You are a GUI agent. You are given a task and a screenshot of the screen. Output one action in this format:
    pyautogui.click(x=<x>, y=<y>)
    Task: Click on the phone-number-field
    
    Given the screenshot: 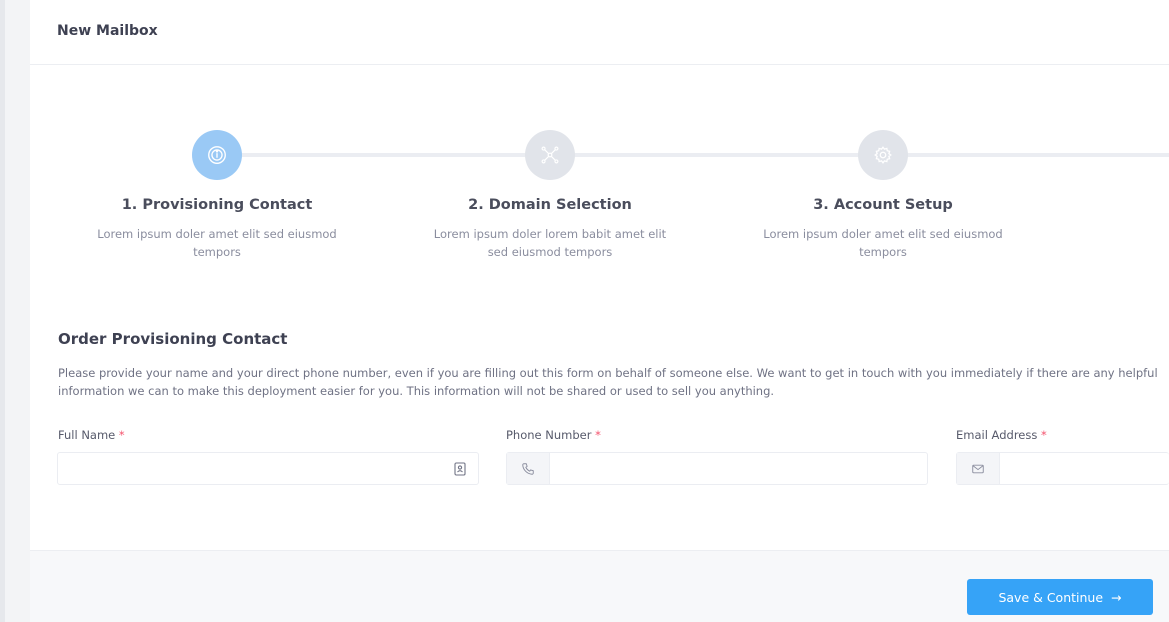 What is the action you would take?
    pyautogui.click(x=717, y=468)
    